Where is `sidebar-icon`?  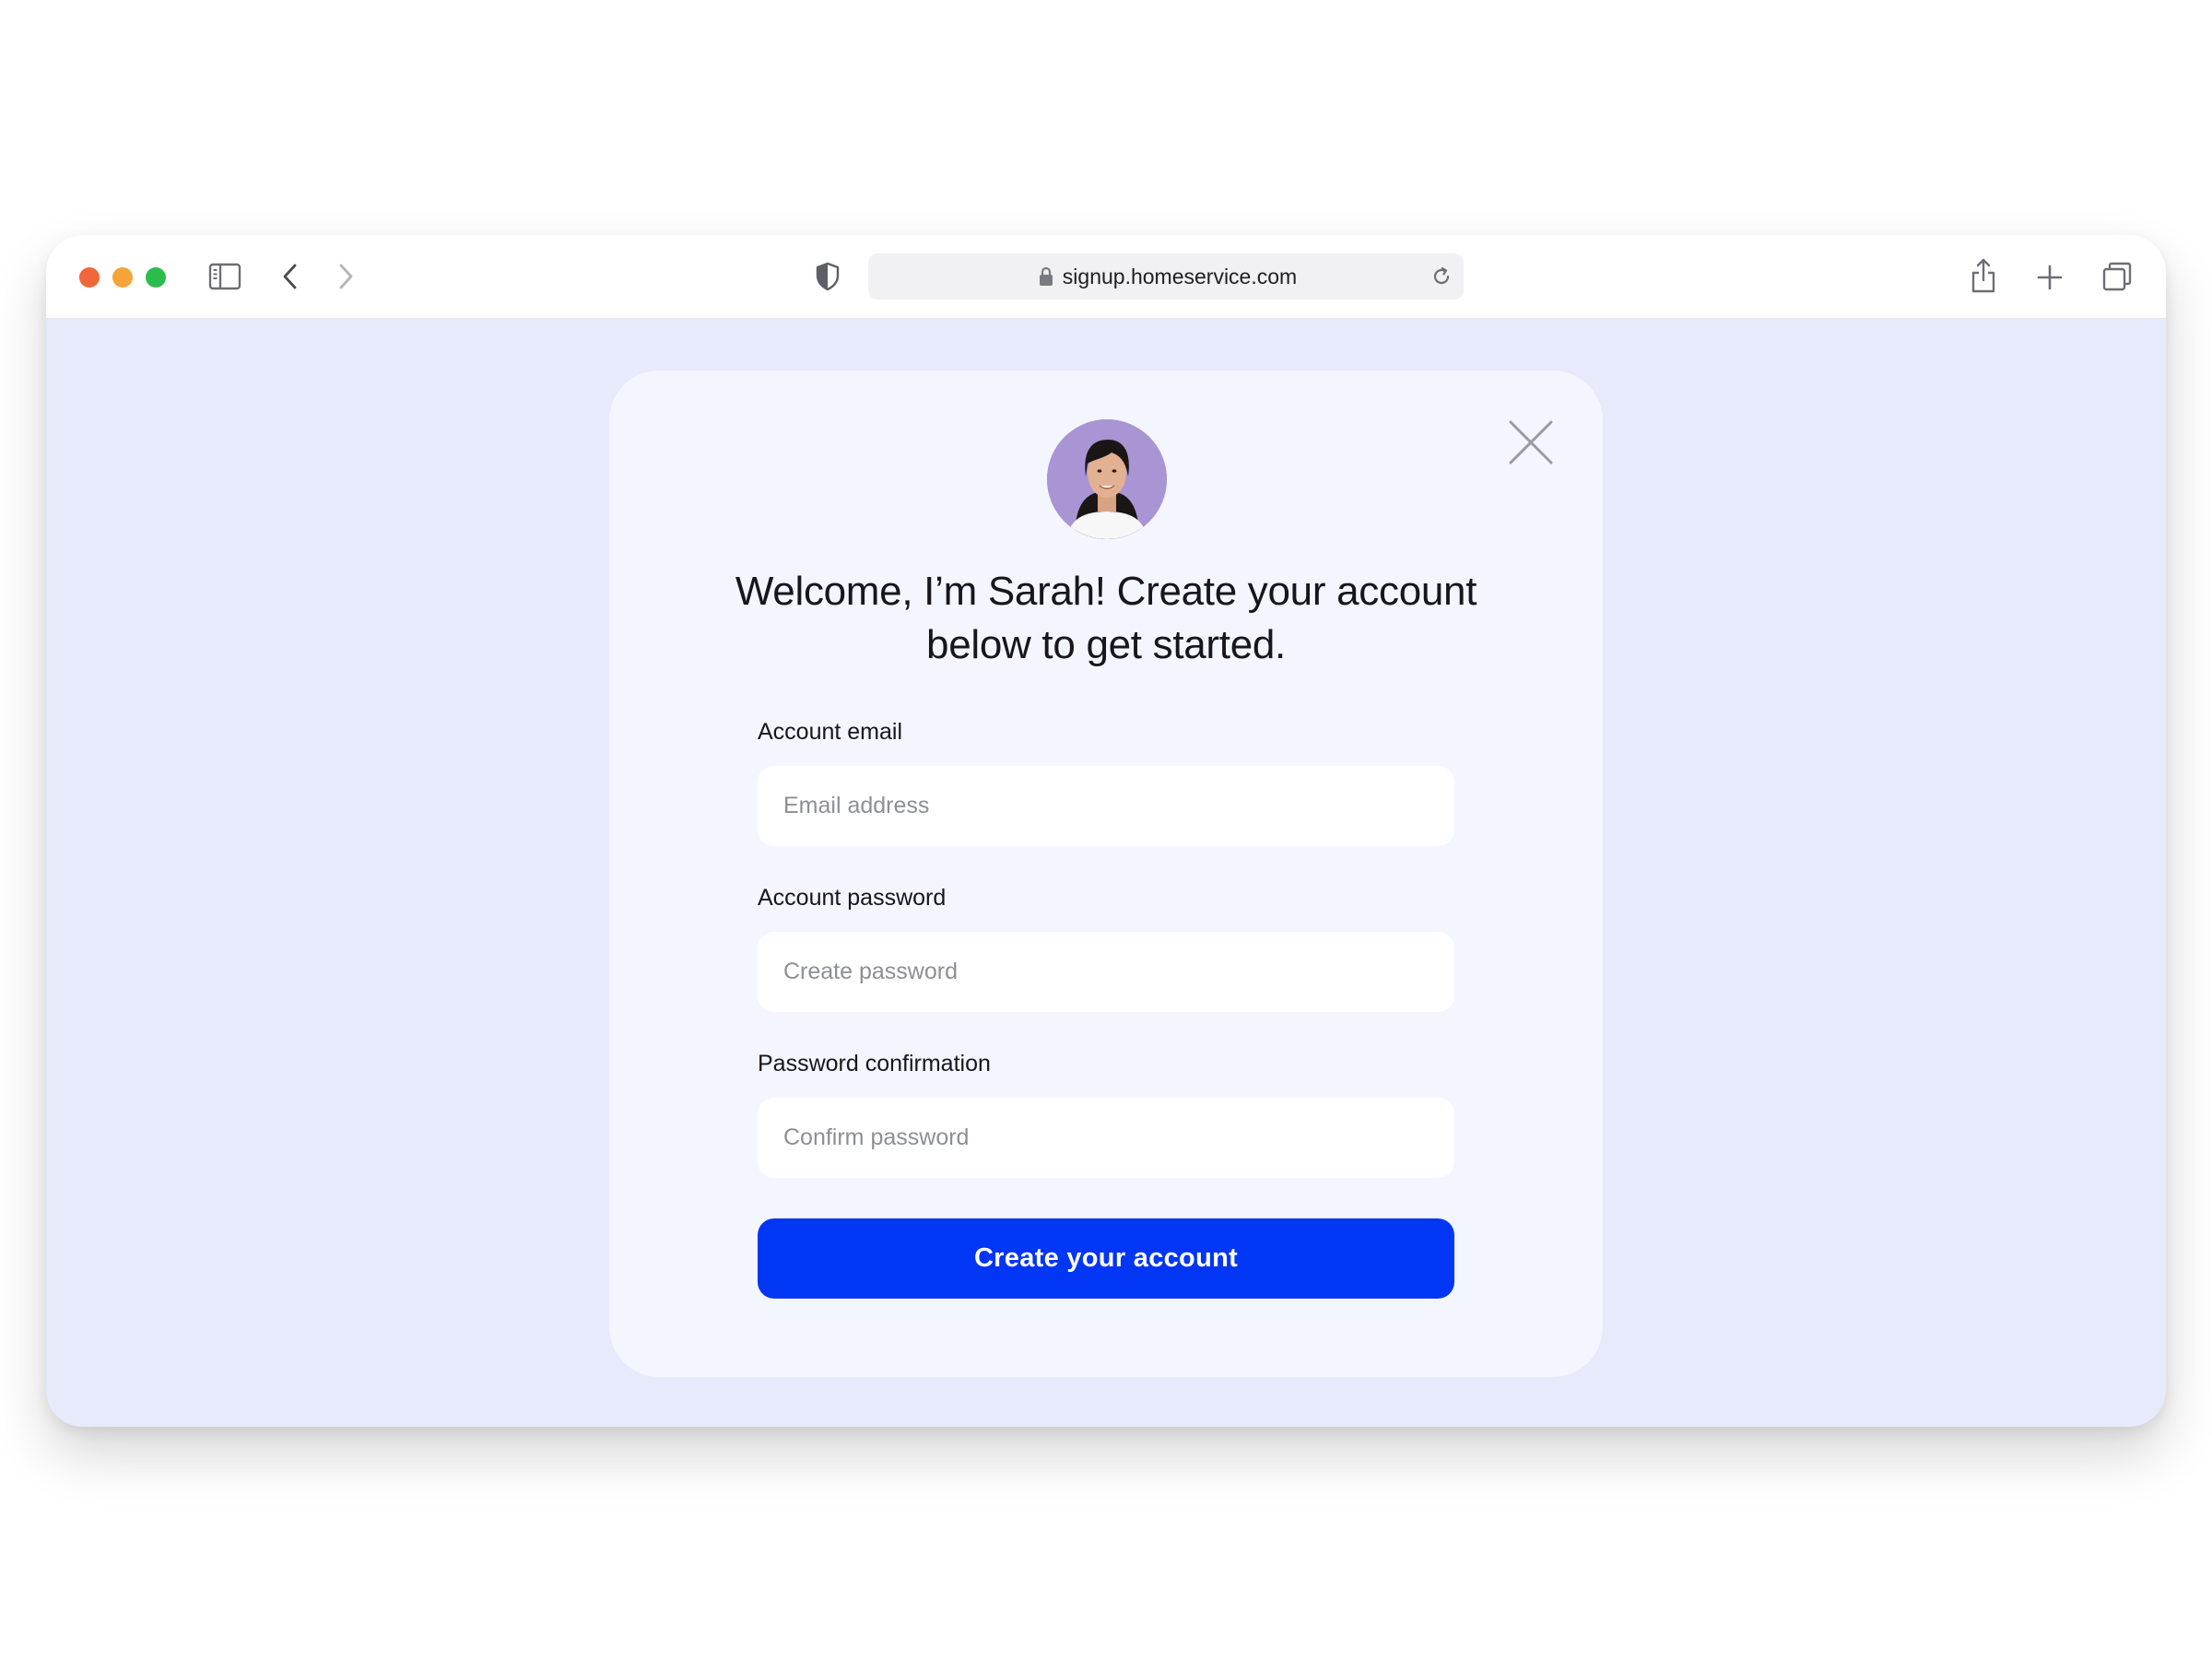
sidebar-icon is located at coordinates (224, 276).